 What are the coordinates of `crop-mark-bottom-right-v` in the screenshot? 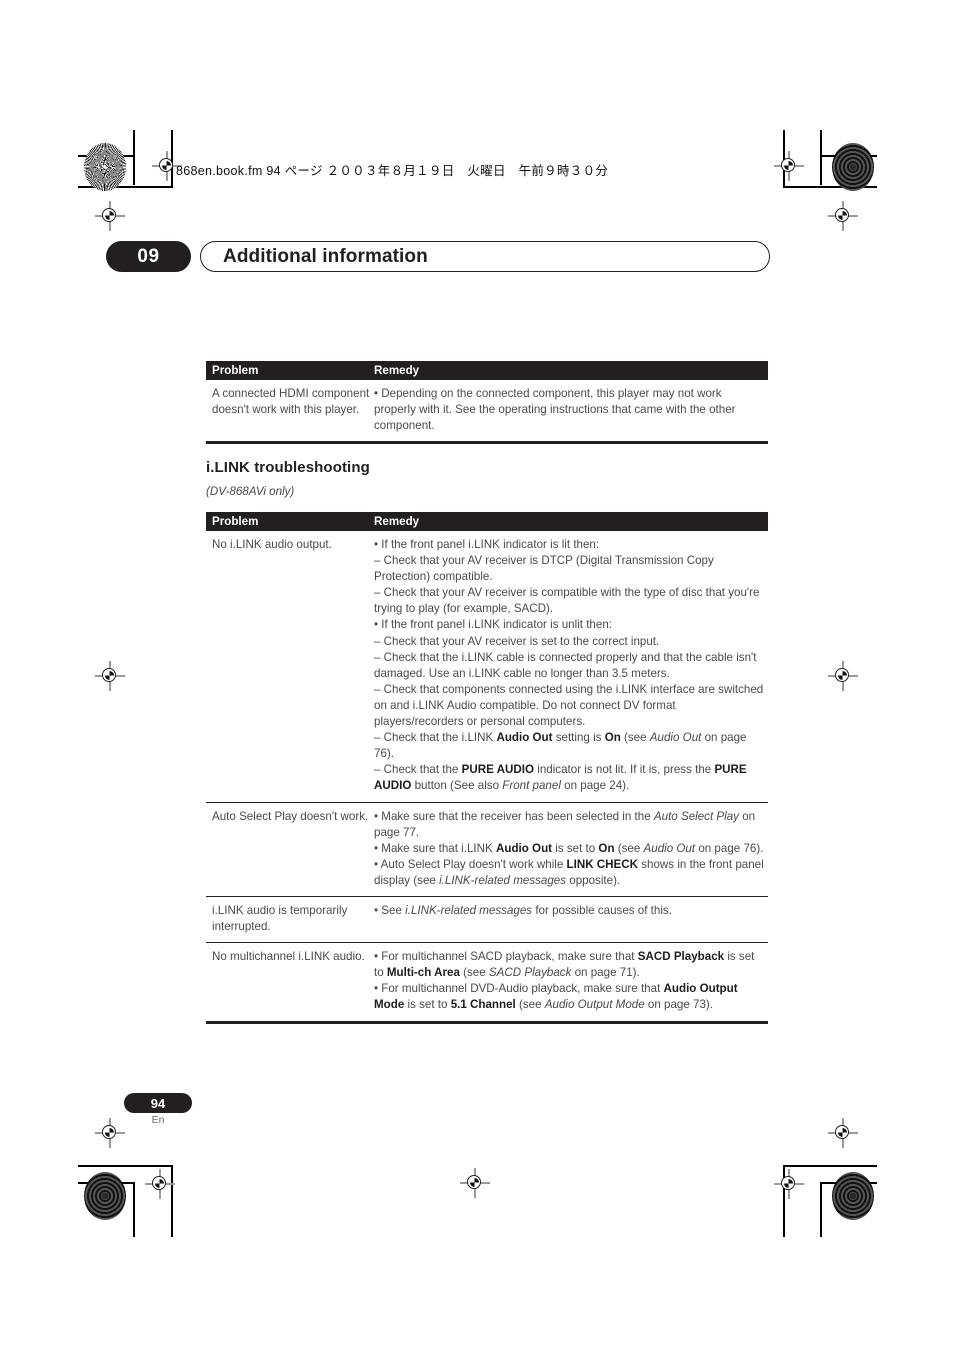 It's located at (821, 1209).